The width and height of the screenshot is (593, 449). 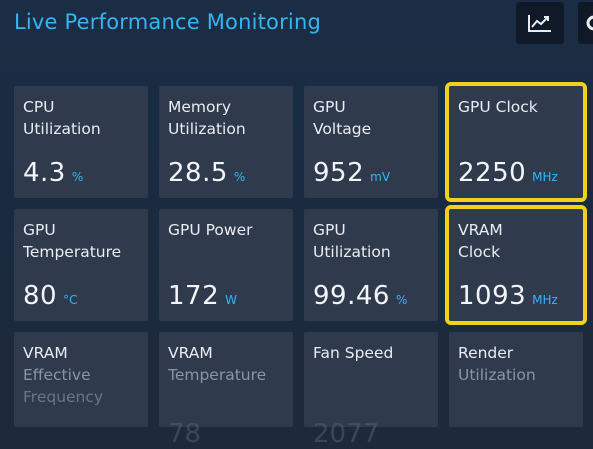 I want to click on metric-value: 2077, so click(x=346, y=434).